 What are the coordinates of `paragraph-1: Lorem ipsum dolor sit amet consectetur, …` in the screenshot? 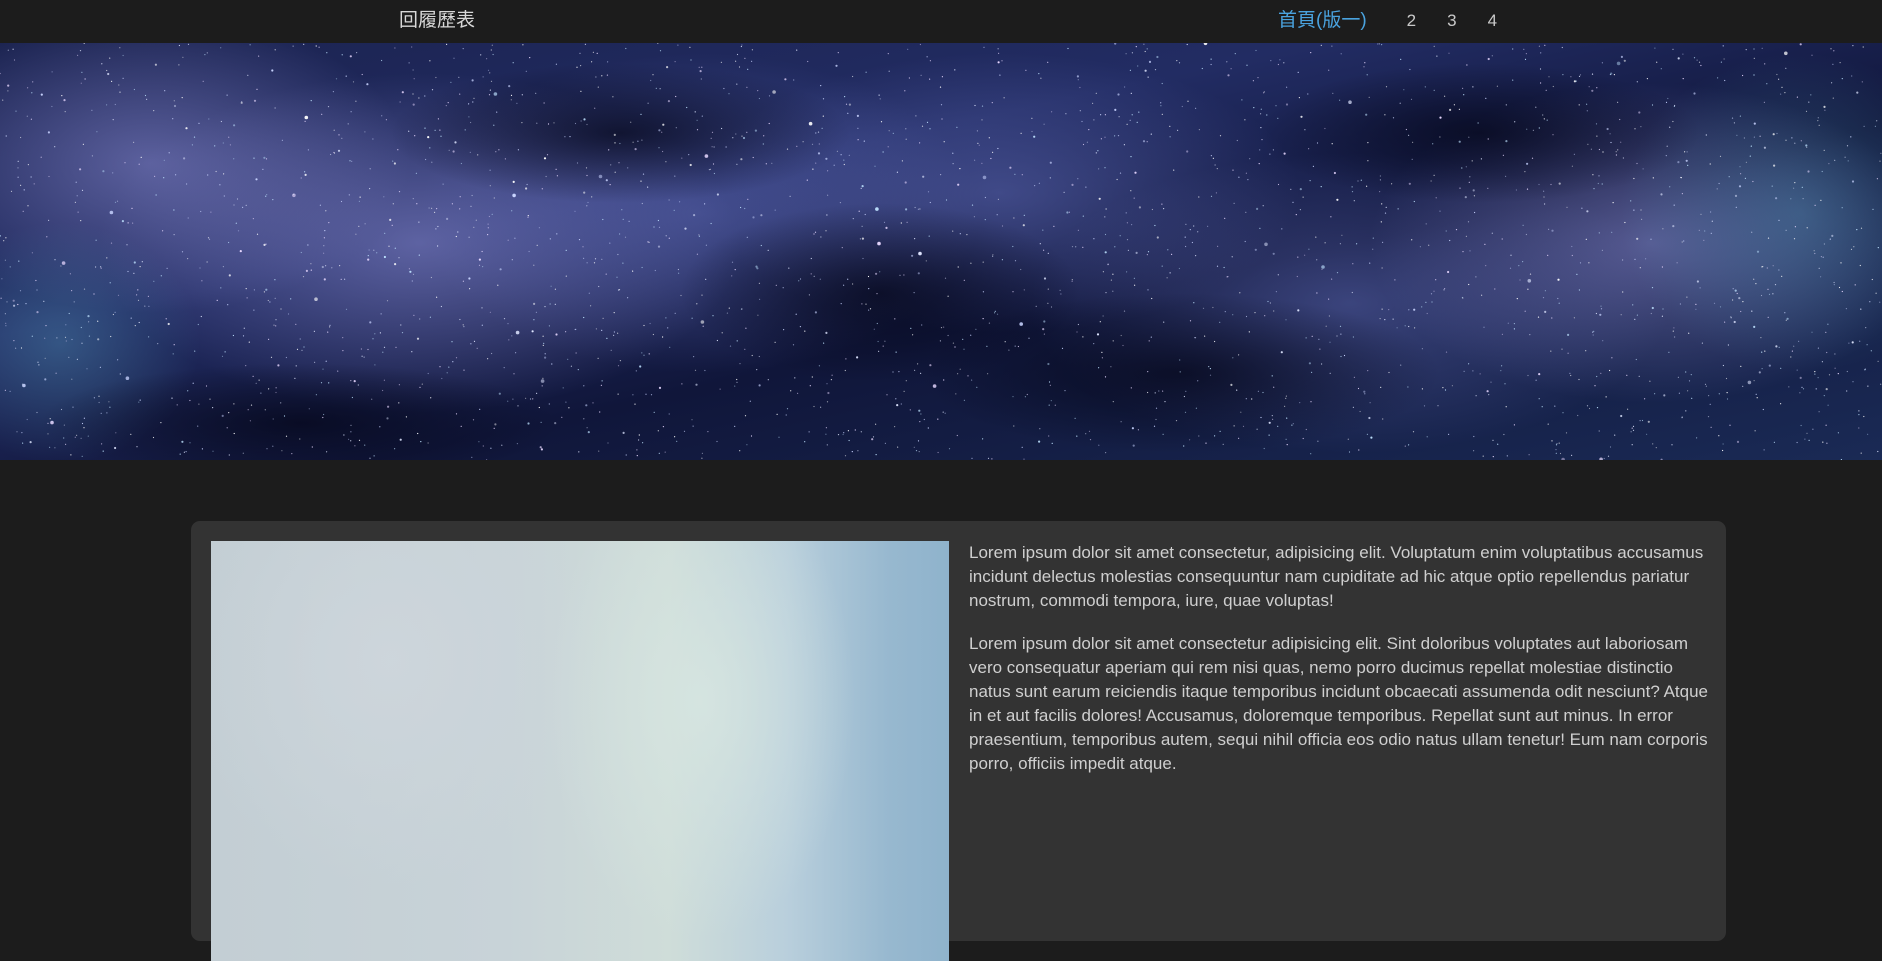 It's located at (1336, 576).